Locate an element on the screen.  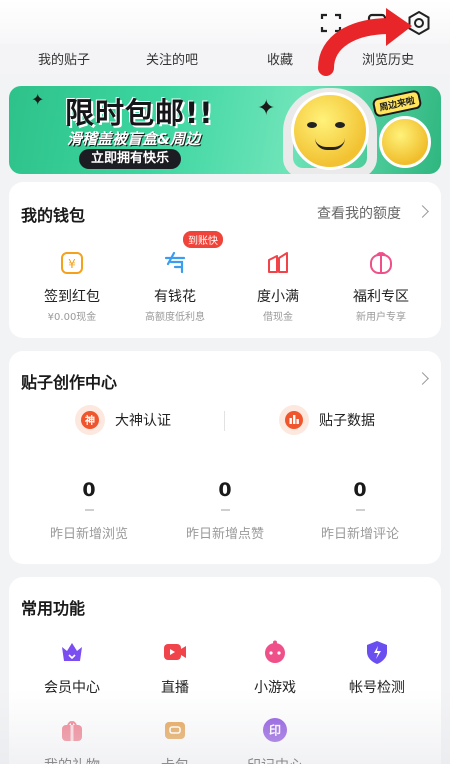
wallet-title: 我的钱包 is located at coordinates (53, 215).